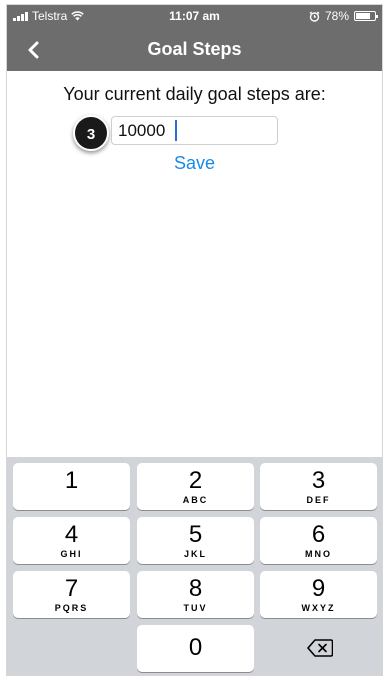  I want to click on status-right: 78%, so click(343, 16).